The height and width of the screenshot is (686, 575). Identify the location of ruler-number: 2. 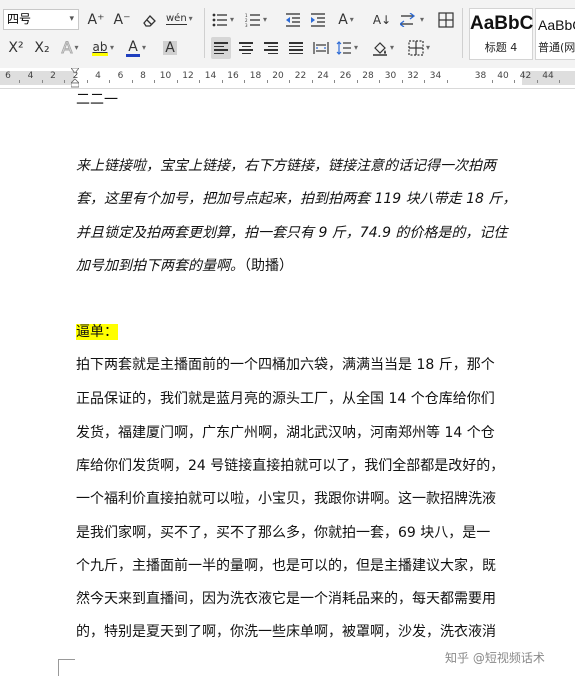
(53, 76).